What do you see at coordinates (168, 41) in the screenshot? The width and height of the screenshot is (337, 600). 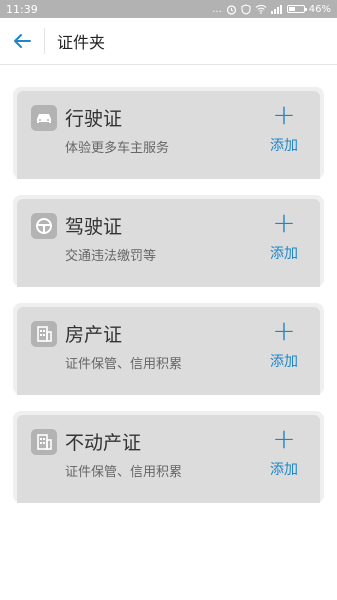 I see `app-bar: 证件夹` at bounding box center [168, 41].